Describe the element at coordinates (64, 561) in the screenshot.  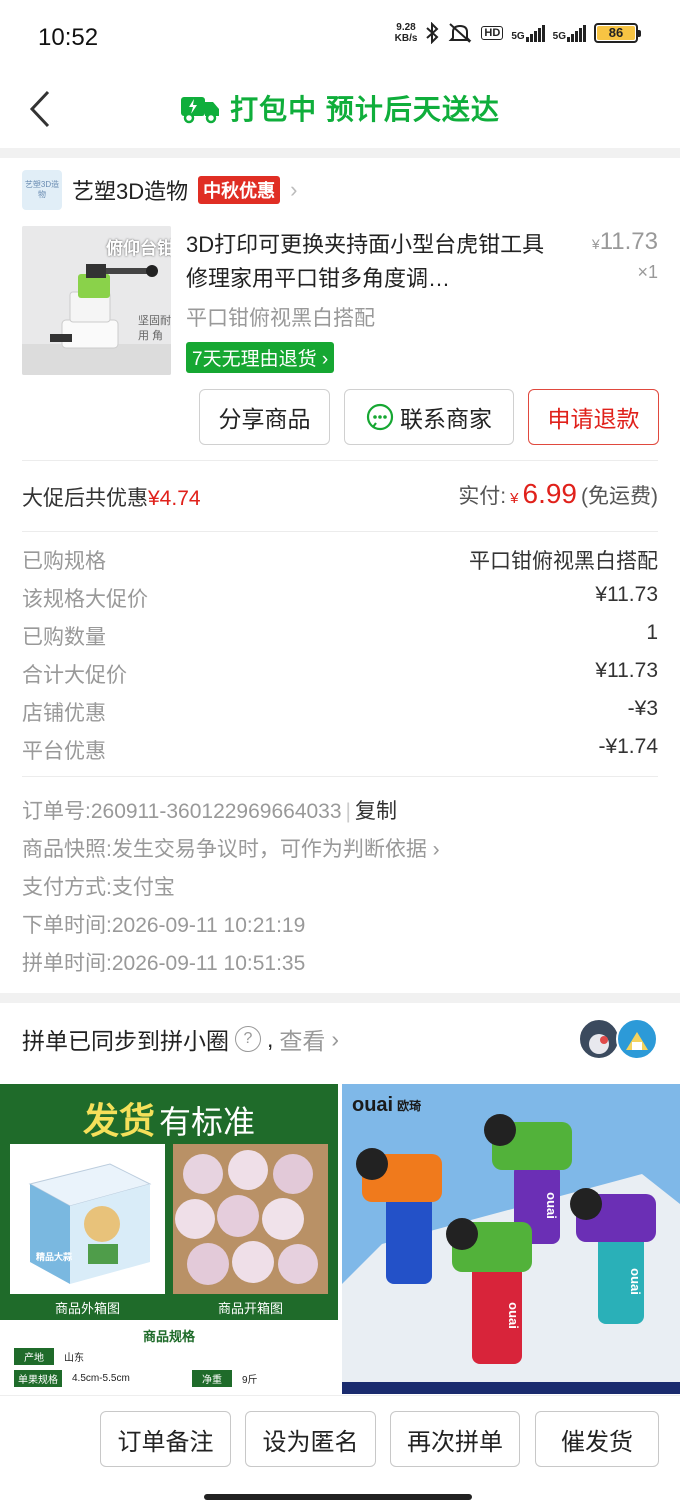
I see `detail-label: 已购规格` at that location.